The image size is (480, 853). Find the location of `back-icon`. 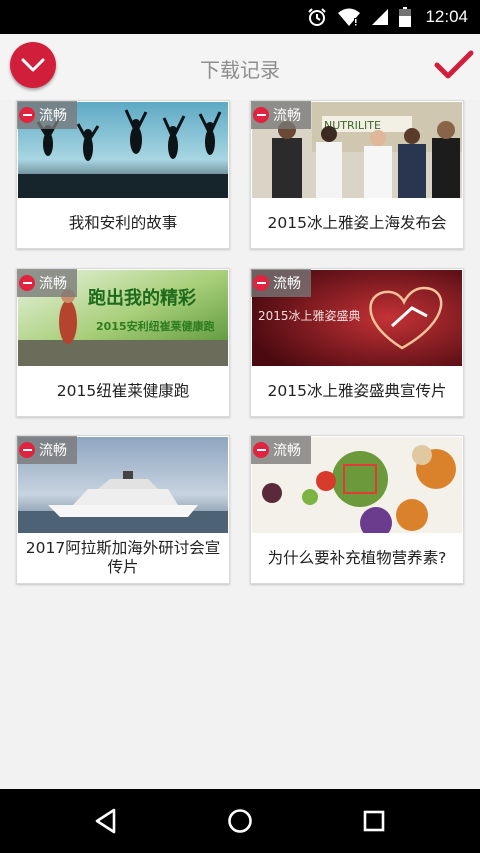

back-icon is located at coordinates (105, 821).